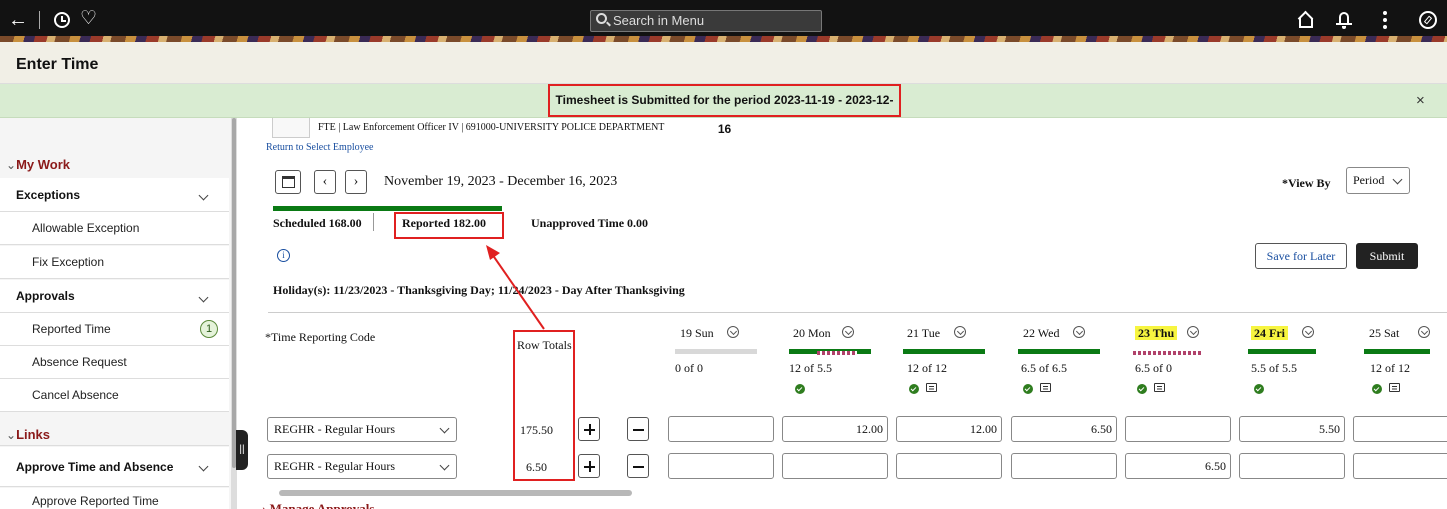 Image resolution: width=1447 pixels, height=509 pixels. Describe the element at coordinates (45, 296) in the screenshot. I see `sidebar-group-label: Approvals` at that location.